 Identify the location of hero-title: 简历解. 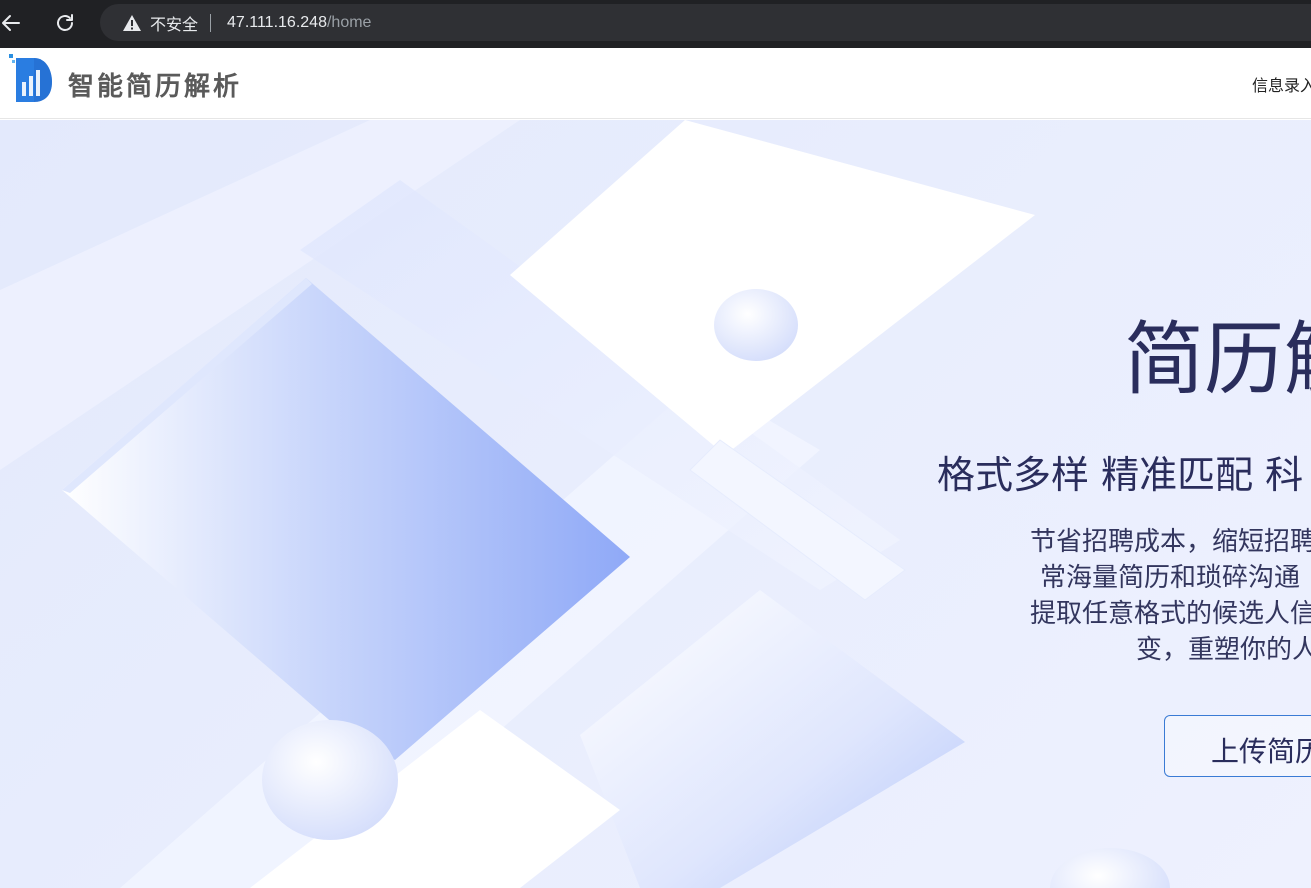
(1217, 359).